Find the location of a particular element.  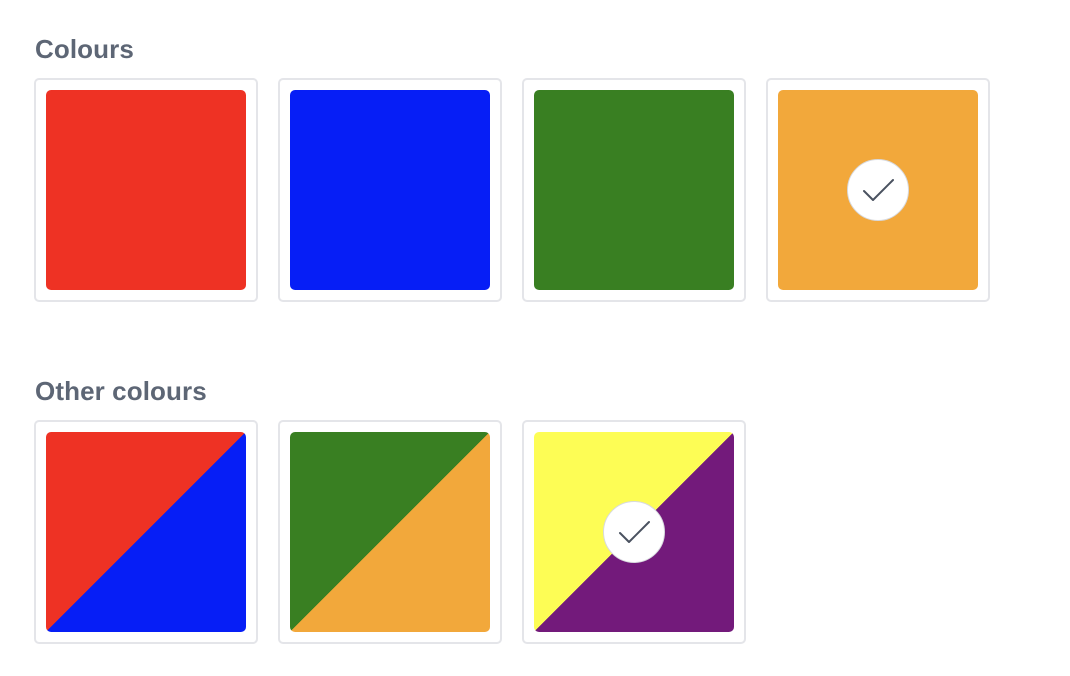

swatch-blue is located at coordinates (390, 190).